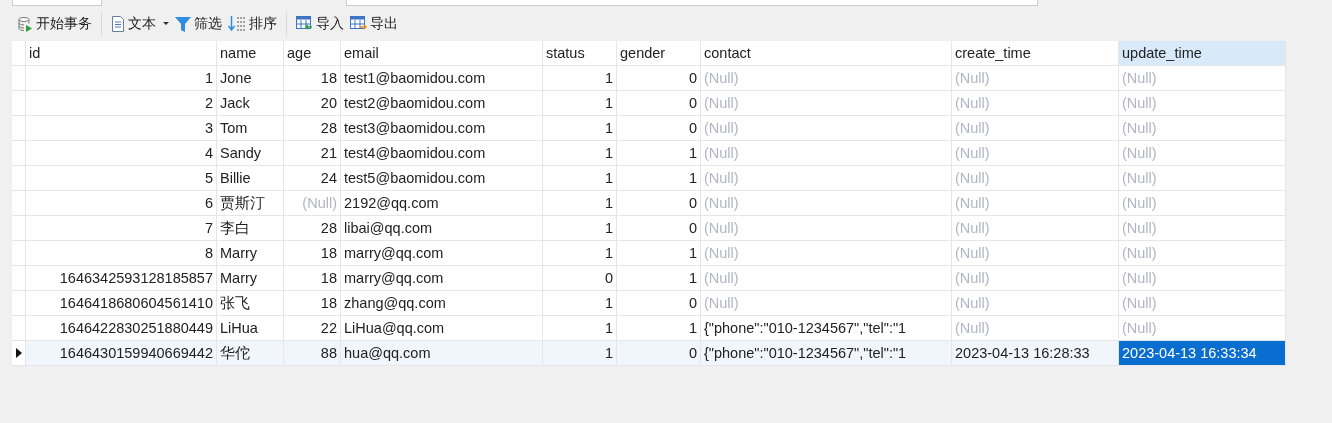  Describe the element at coordinates (374, 23) in the screenshot. I see `export-button: 导出` at that location.